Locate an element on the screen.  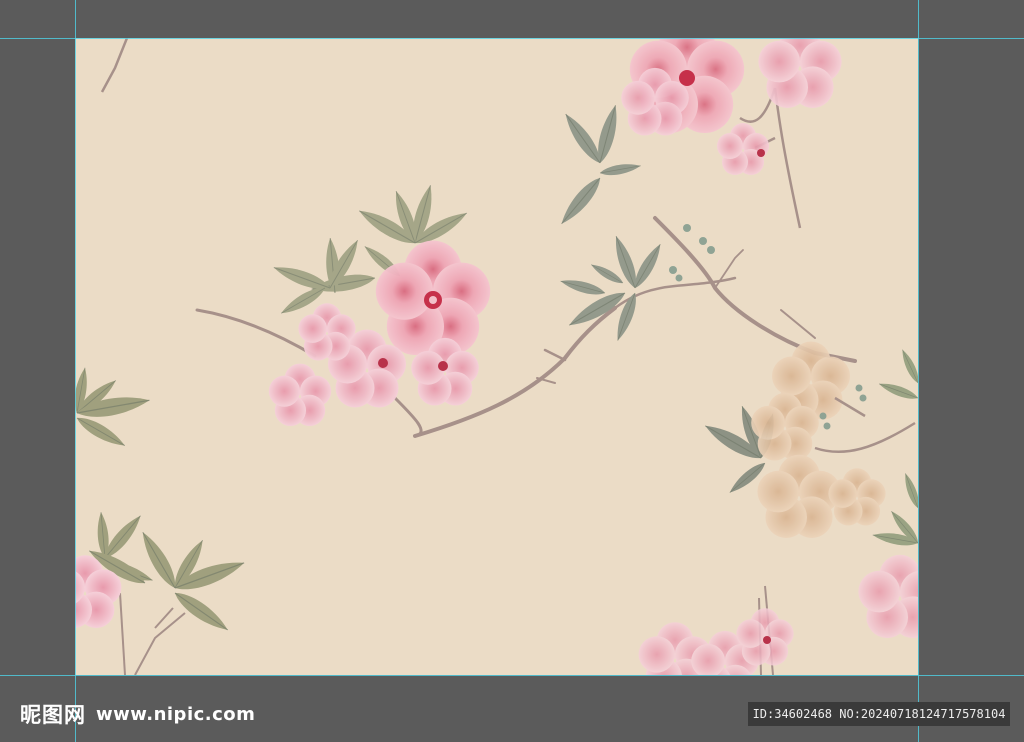
guide-line-top is located at coordinates (512, 38).